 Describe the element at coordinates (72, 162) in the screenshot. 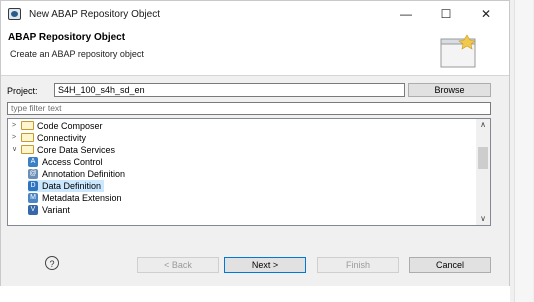

I see `tree-item-label: Access Control` at that location.